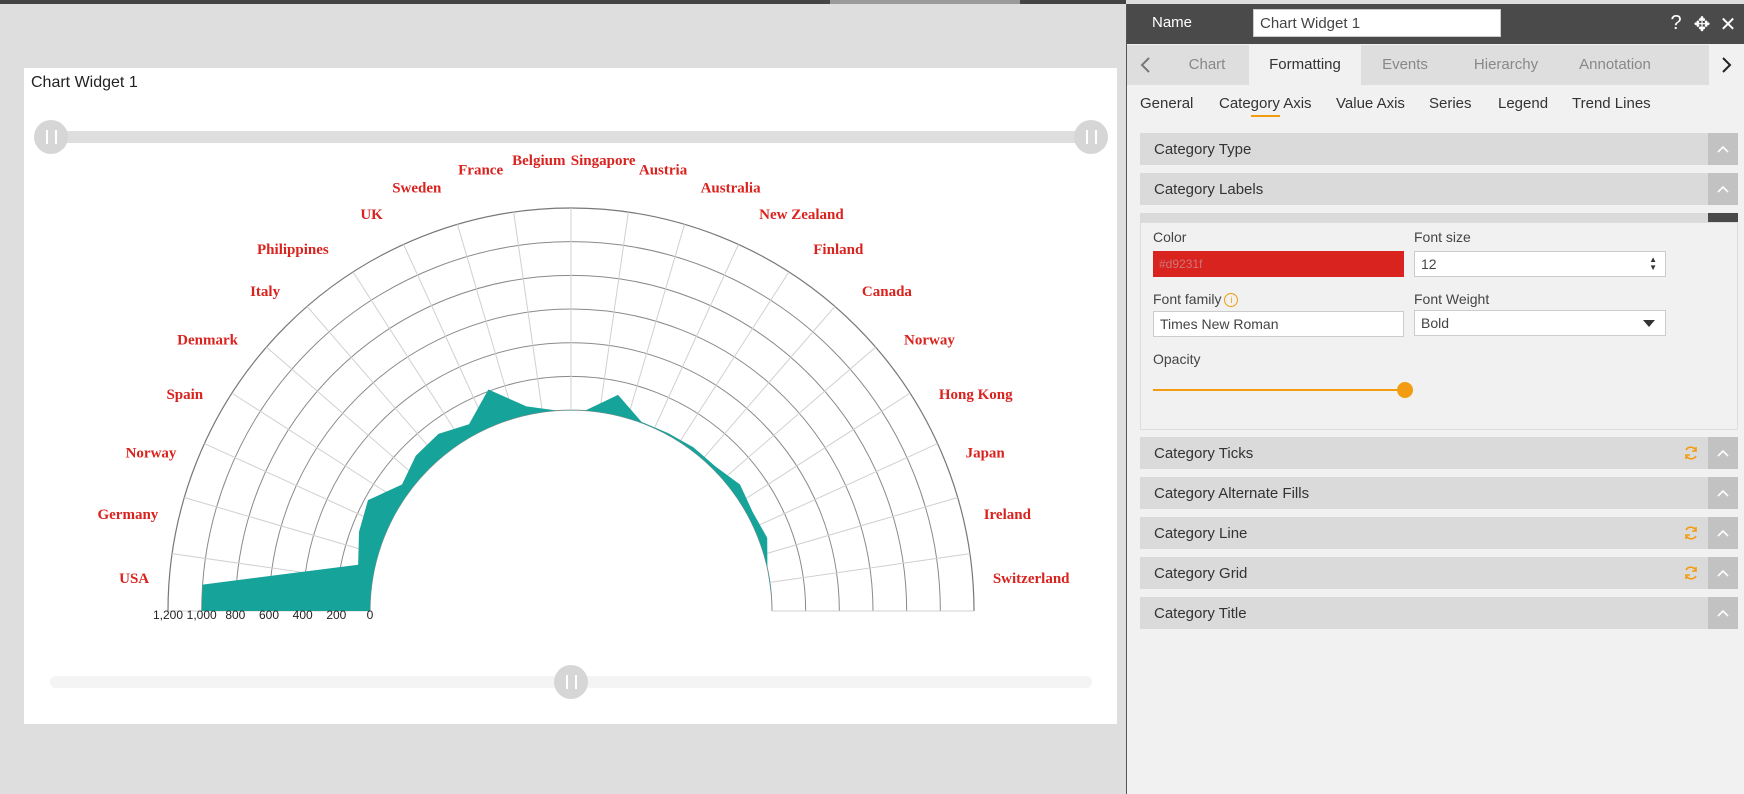 This screenshot has width=1744, height=794. Describe the element at coordinates (1439, 613) in the screenshot. I see `section-category-title: Category Title` at that location.